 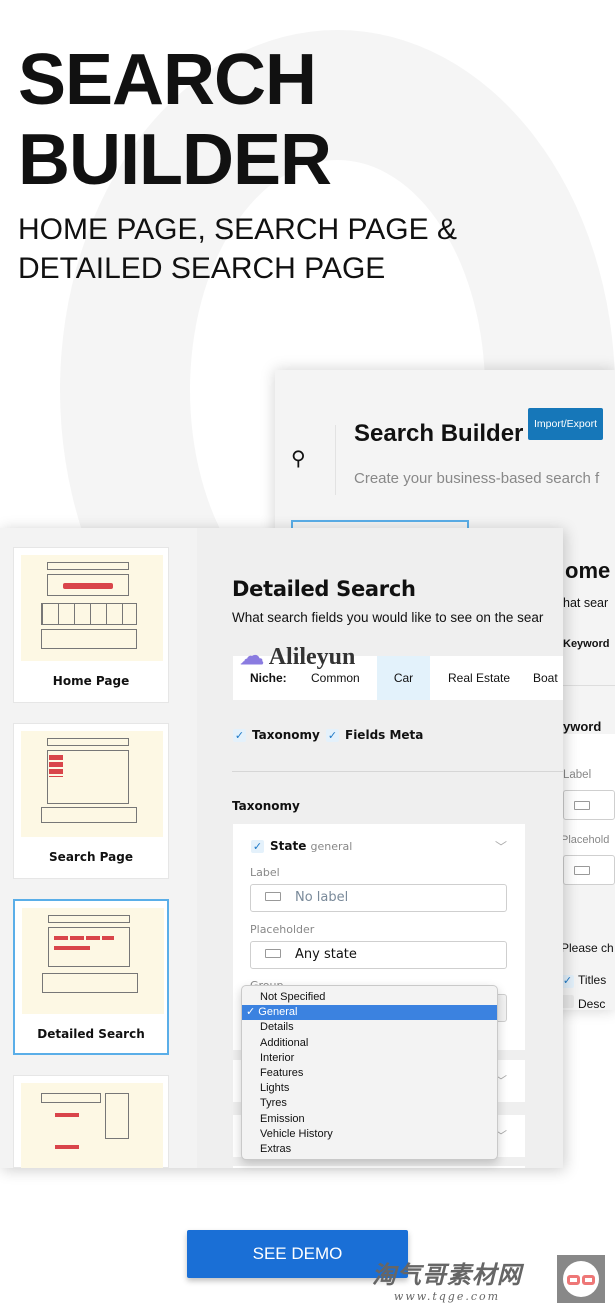 I want to click on import-export-button: Import/Export, so click(x=566, y=424).